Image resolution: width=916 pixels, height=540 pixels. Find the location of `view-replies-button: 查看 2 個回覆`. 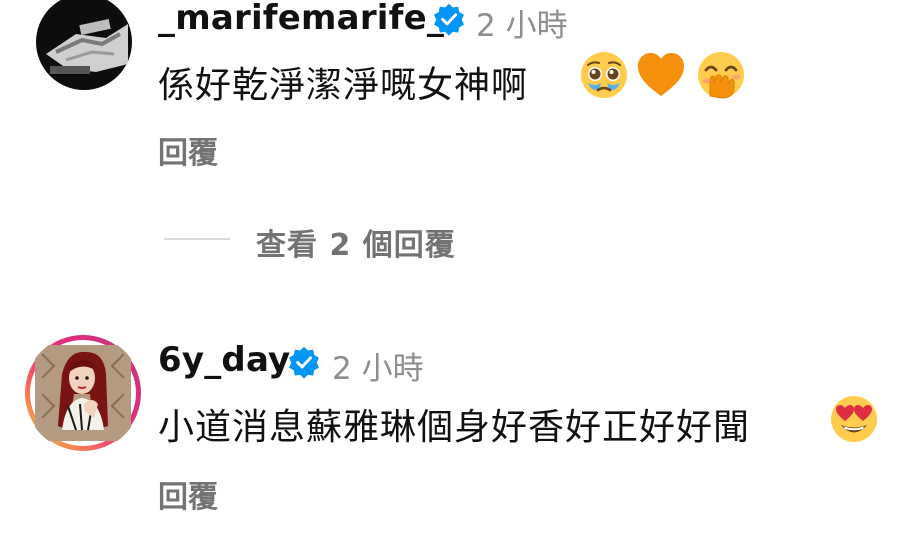

view-replies-button: 查看 2 個回覆 is located at coordinates (356, 242).